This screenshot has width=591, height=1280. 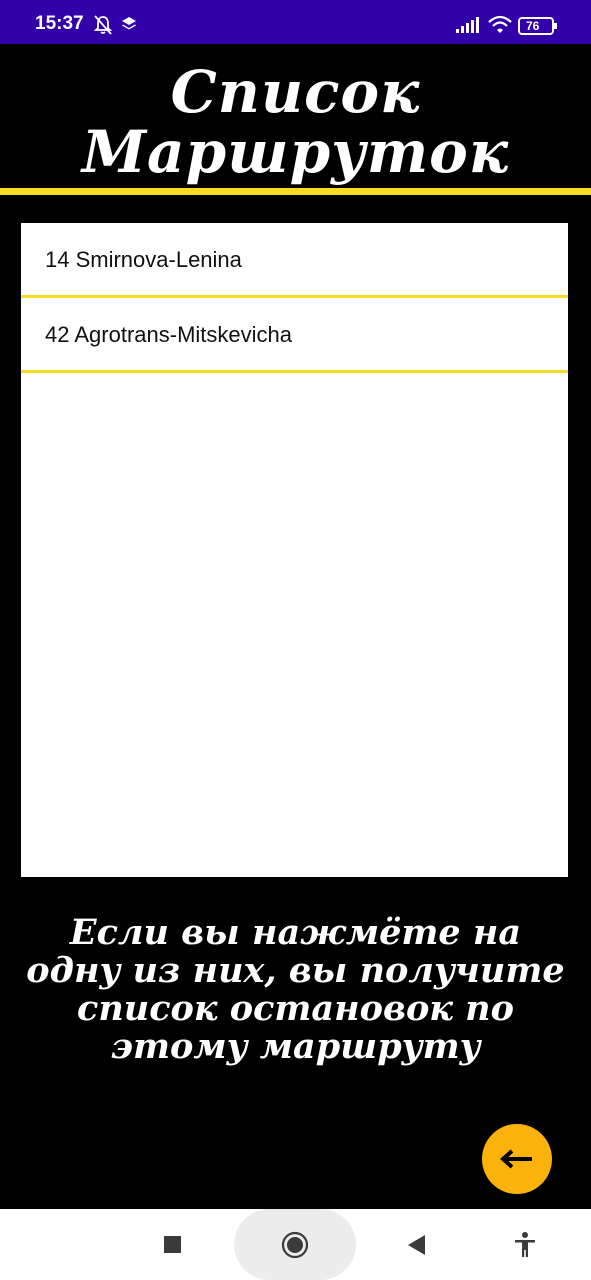 What do you see at coordinates (295, 191) in the screenshot?
I see `header-divider` at bounding box center [295, 191].